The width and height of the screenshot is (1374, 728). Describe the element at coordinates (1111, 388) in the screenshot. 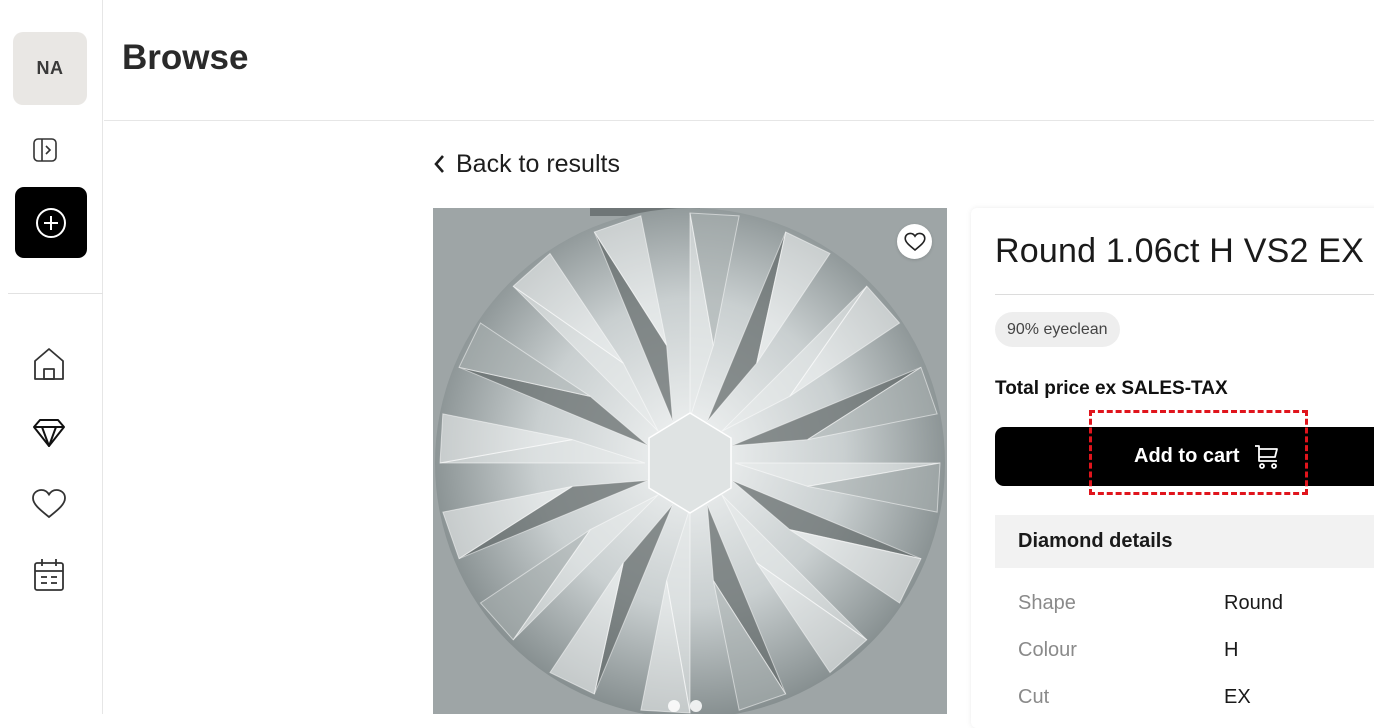

I see `price-label: Total price ex SALES-TAX` at that location.